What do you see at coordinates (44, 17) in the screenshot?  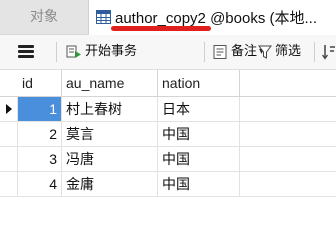 I see `tab-objects: 对象` at bounding box center [44, 17].